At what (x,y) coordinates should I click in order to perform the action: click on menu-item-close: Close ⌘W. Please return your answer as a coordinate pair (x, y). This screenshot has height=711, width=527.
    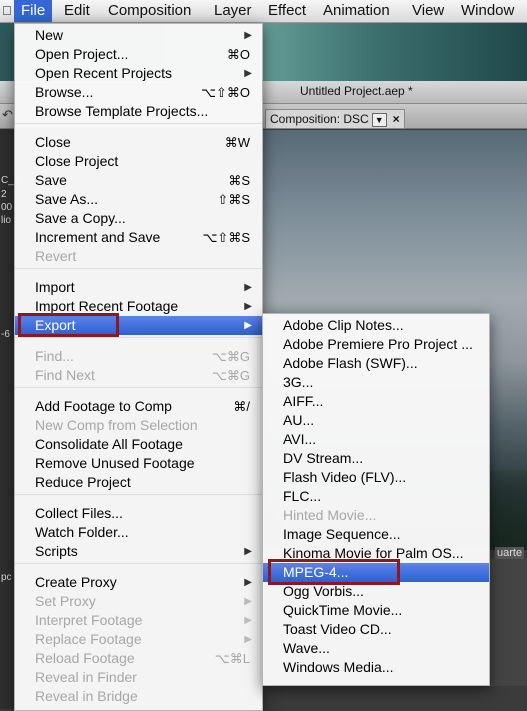
    Looking at the image, I should click on (138, 142).